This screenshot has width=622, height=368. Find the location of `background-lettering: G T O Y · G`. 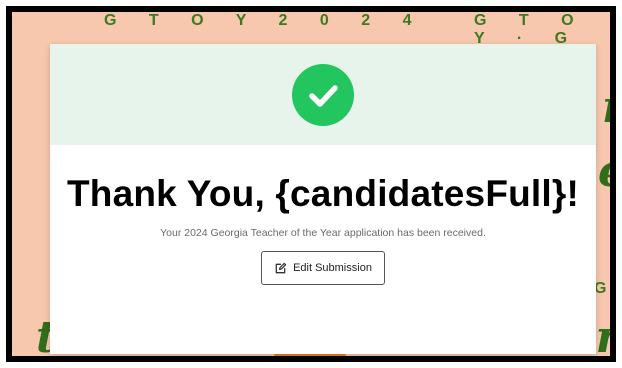

background-lettering: G T O Y · G is located at coordinates (531, 29).